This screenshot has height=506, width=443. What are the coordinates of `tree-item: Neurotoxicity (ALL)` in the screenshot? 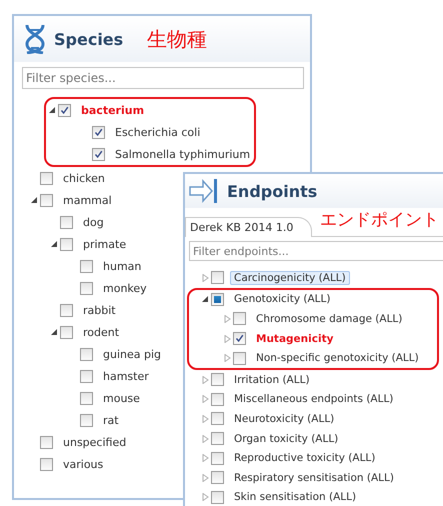 It's located at (284, 419).